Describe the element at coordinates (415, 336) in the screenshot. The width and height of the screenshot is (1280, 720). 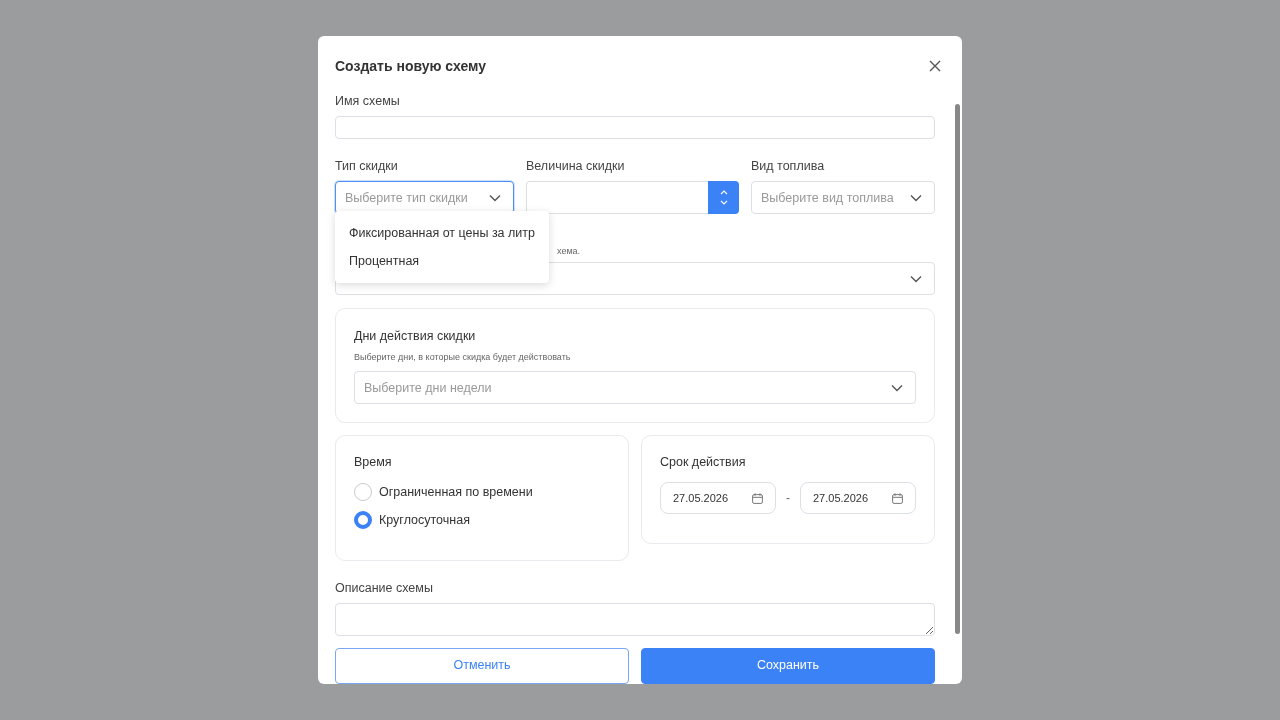
I see `section-title: Дни действия скидки` at that location.